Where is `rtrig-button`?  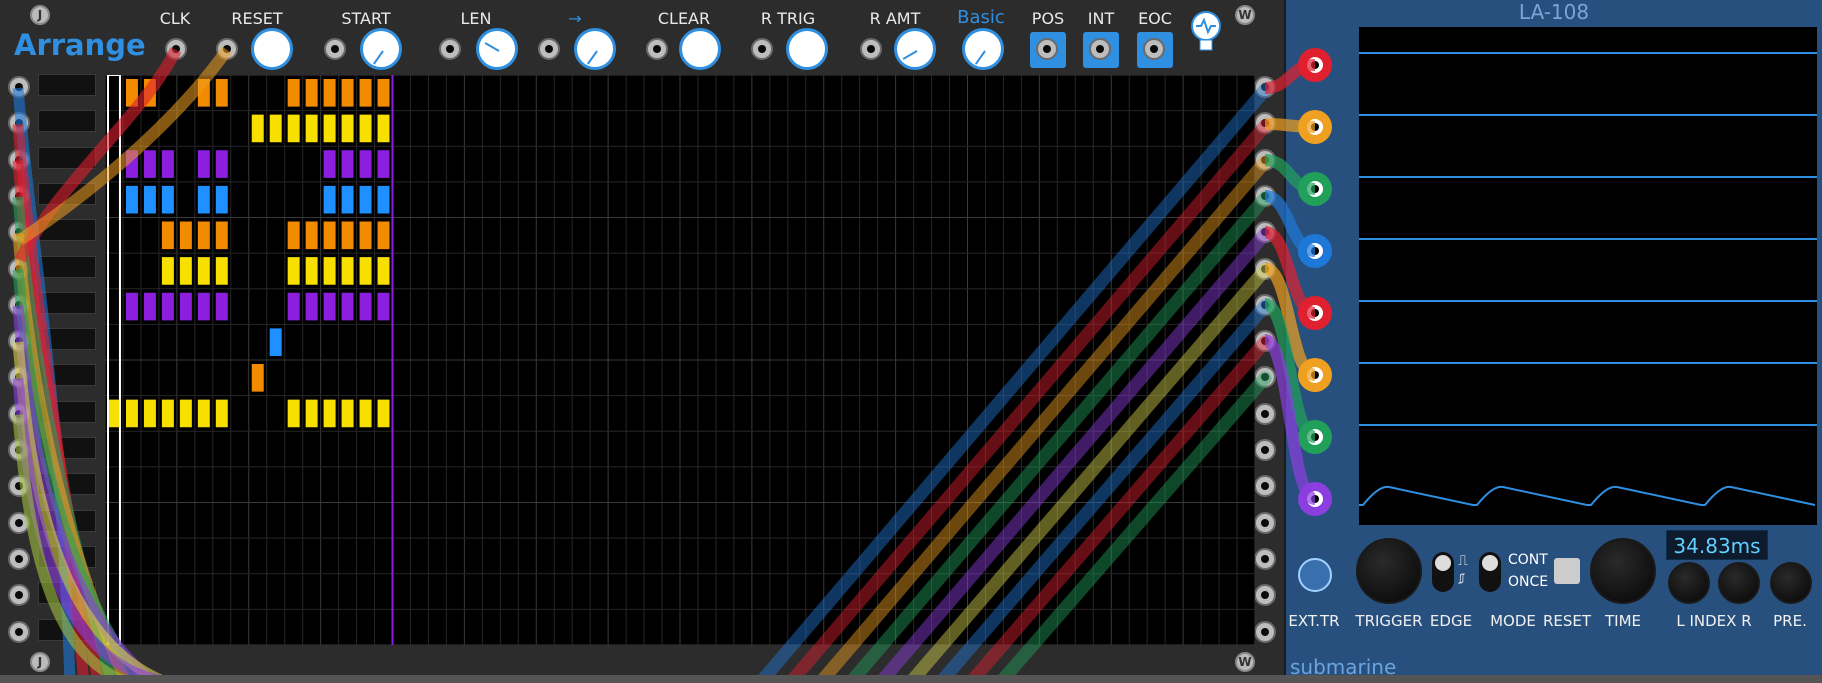 rtrig-button is located at coordinates (807, 49).